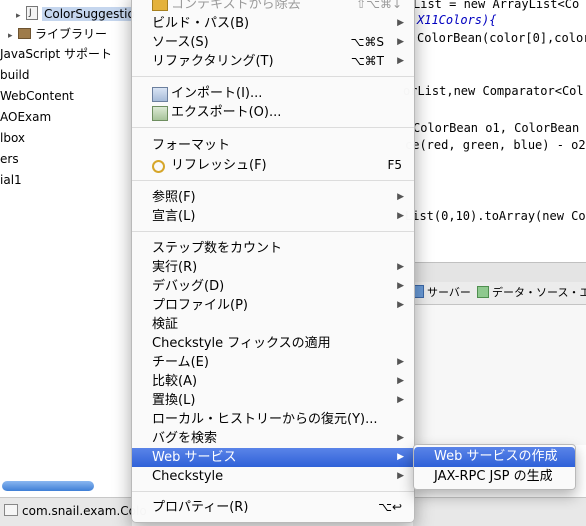 The height and width of the screenshot is (526, 586). What do you see at coordinates (273, 381) in the screenshot?
I see `menu-item-compare: 比較(A) ▶` at bounding box center [273, 381].